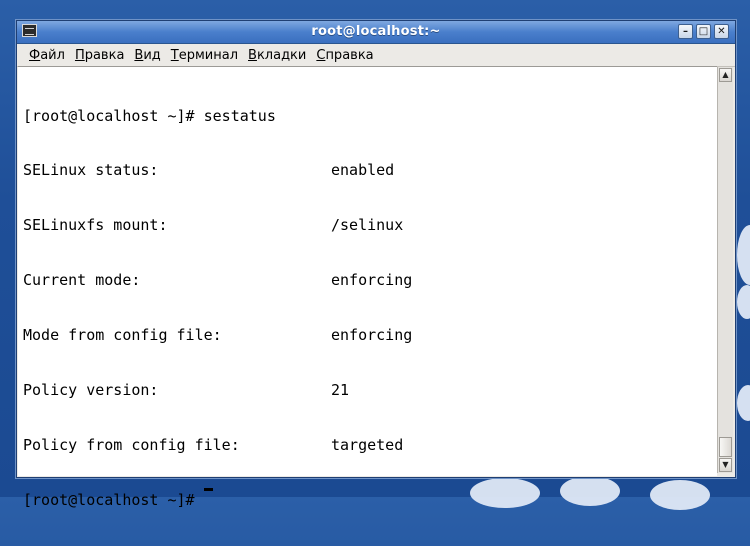  What do you see at coordinates (344, 55) in the screenshot?
I see `menu-help: Справка` at bounding box center [344, 55].